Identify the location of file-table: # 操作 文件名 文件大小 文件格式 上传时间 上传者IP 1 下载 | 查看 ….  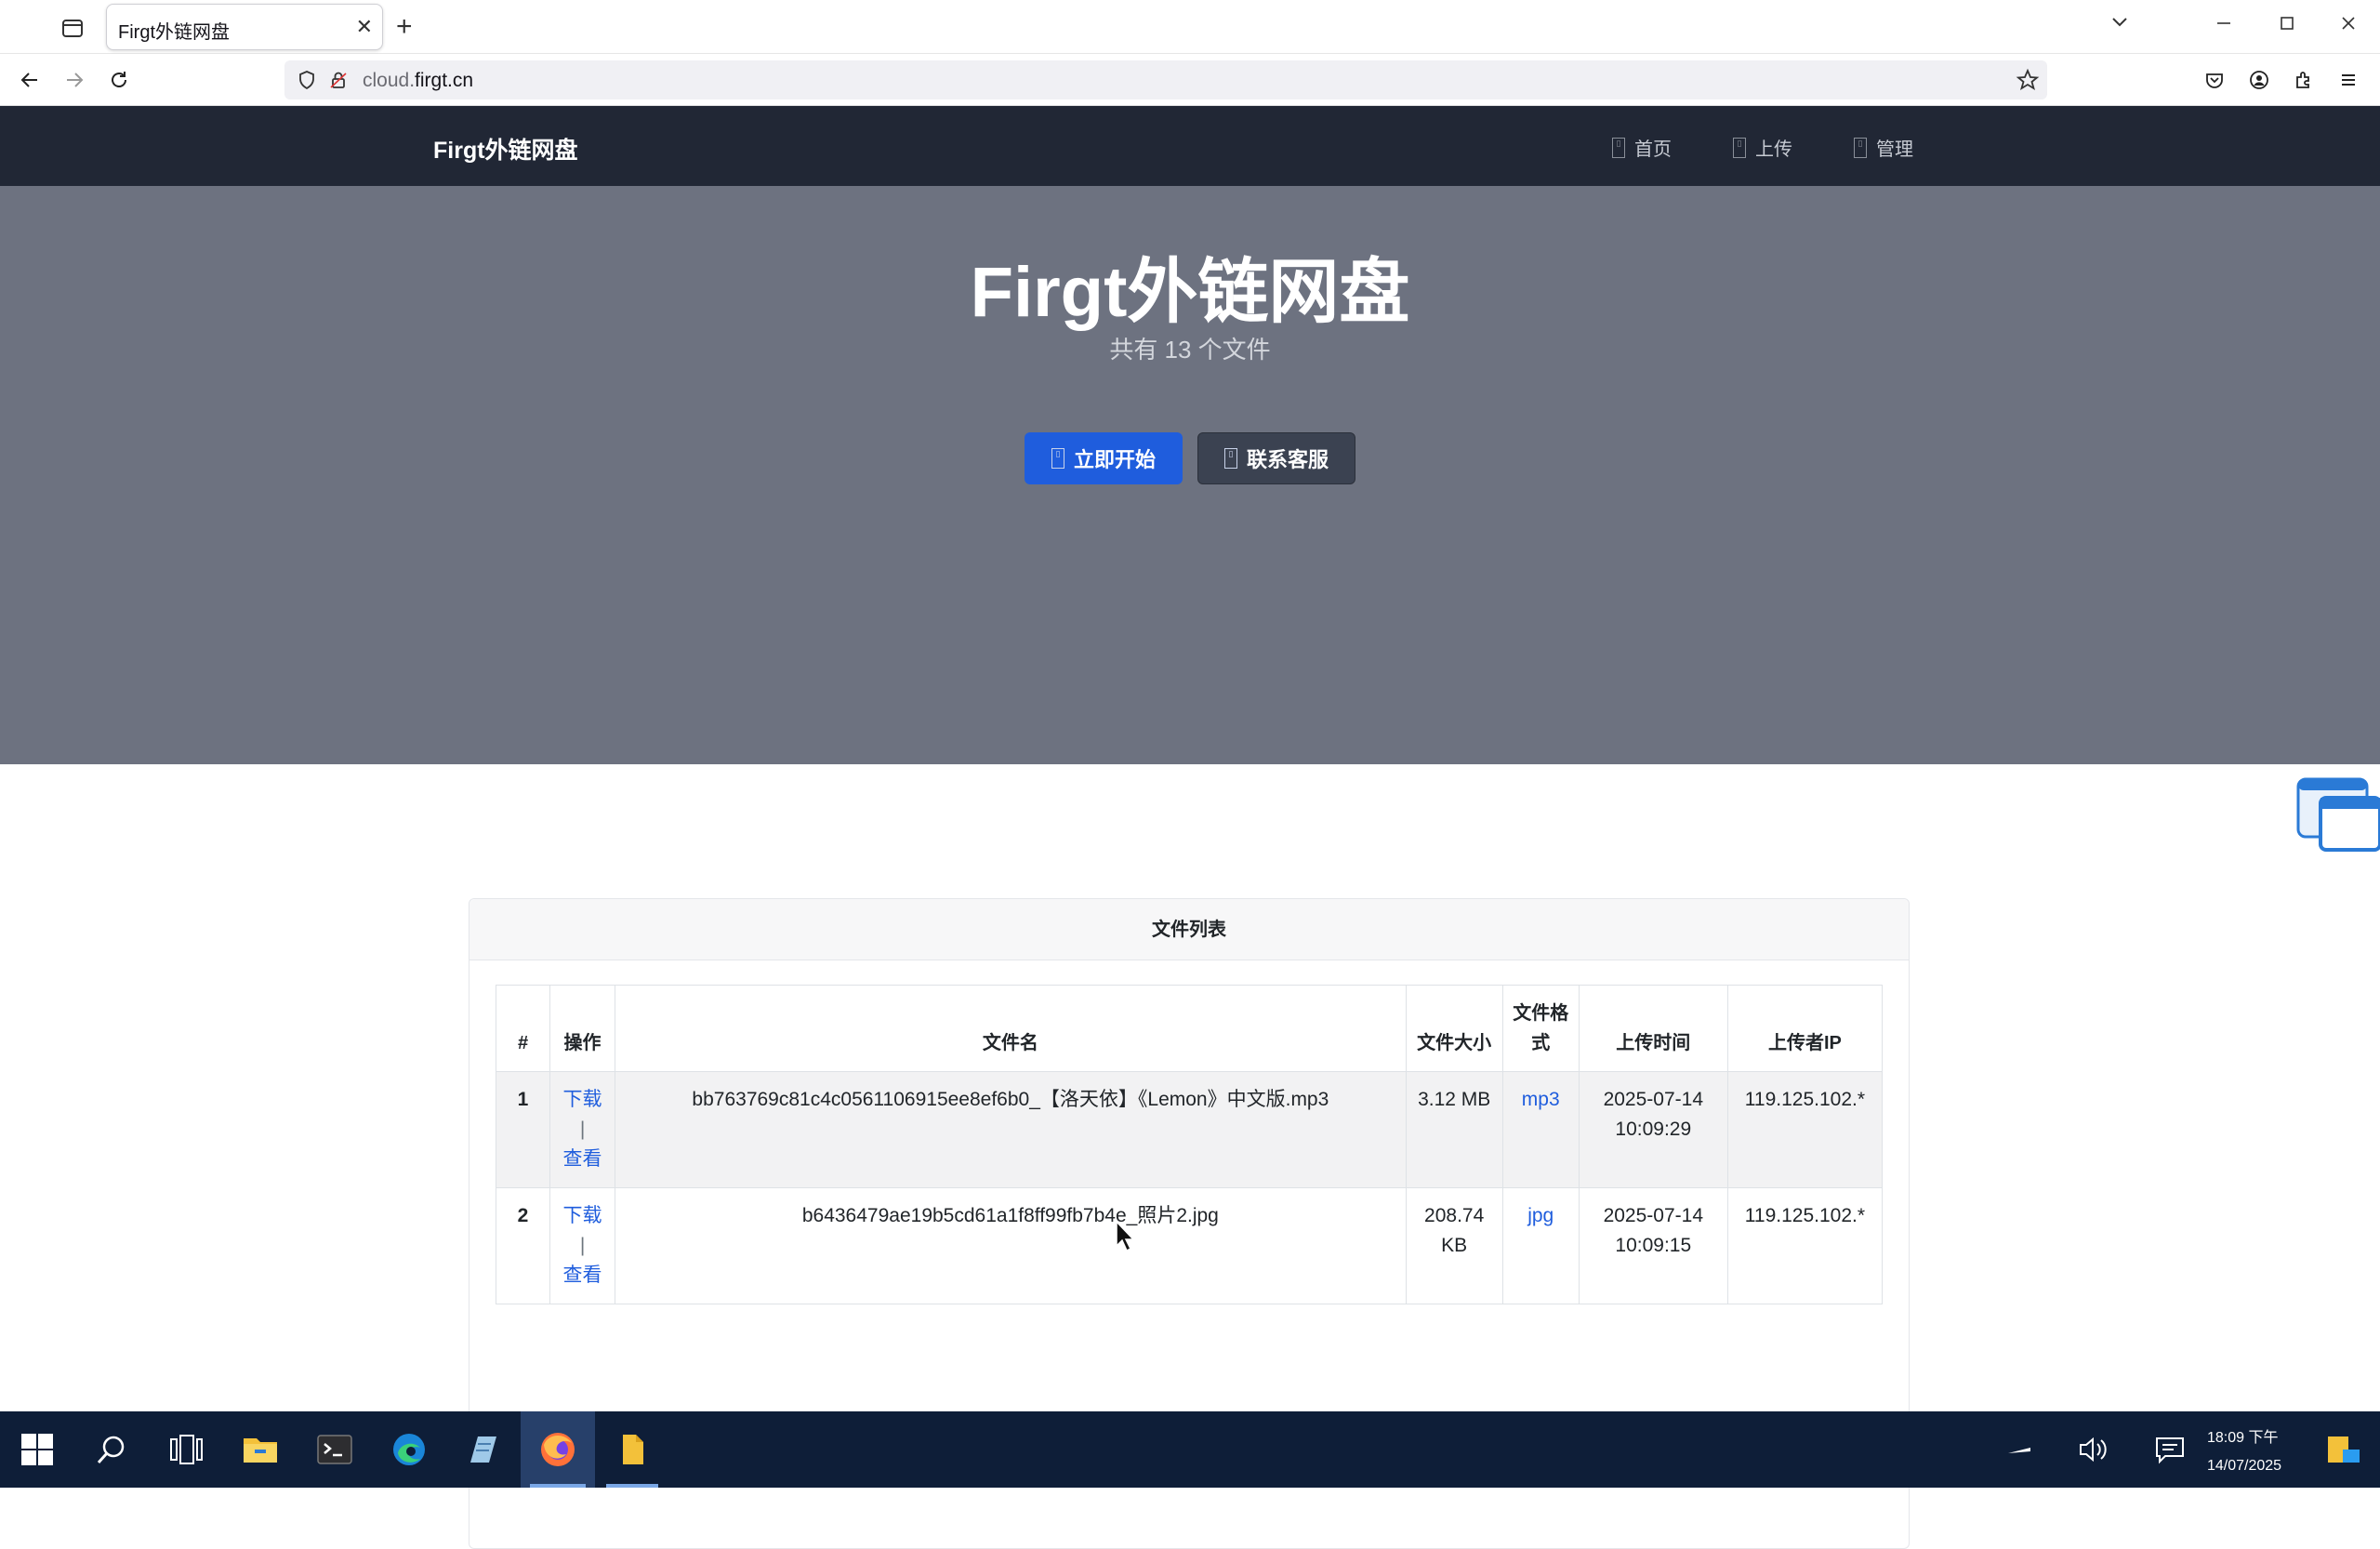
(1189, 1144).